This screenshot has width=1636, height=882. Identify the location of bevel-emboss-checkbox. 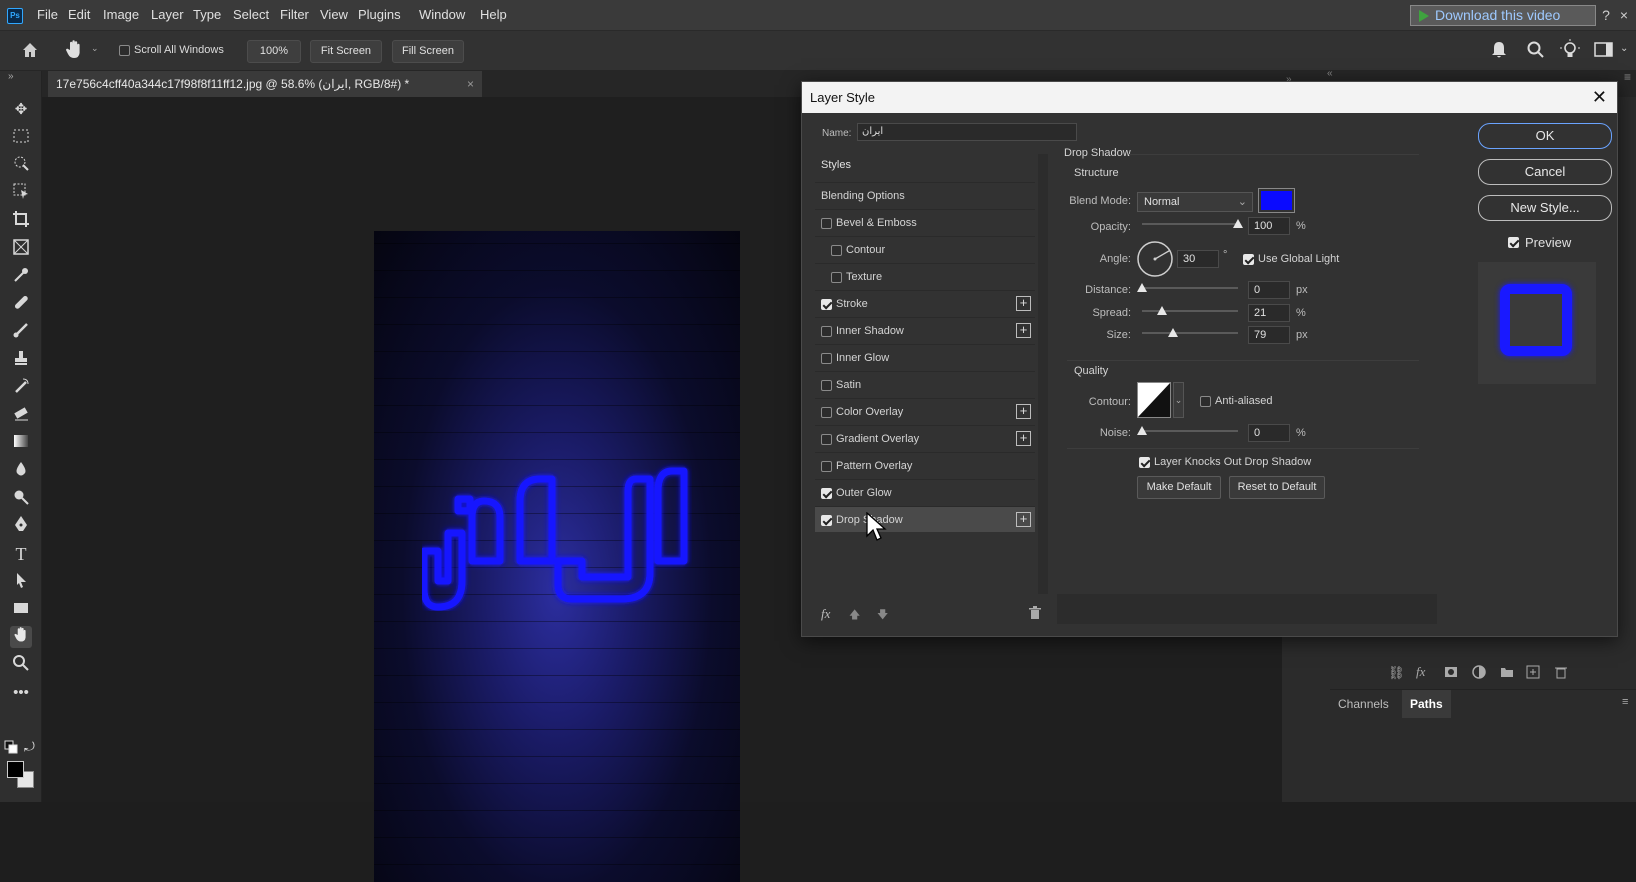
(826, 223).